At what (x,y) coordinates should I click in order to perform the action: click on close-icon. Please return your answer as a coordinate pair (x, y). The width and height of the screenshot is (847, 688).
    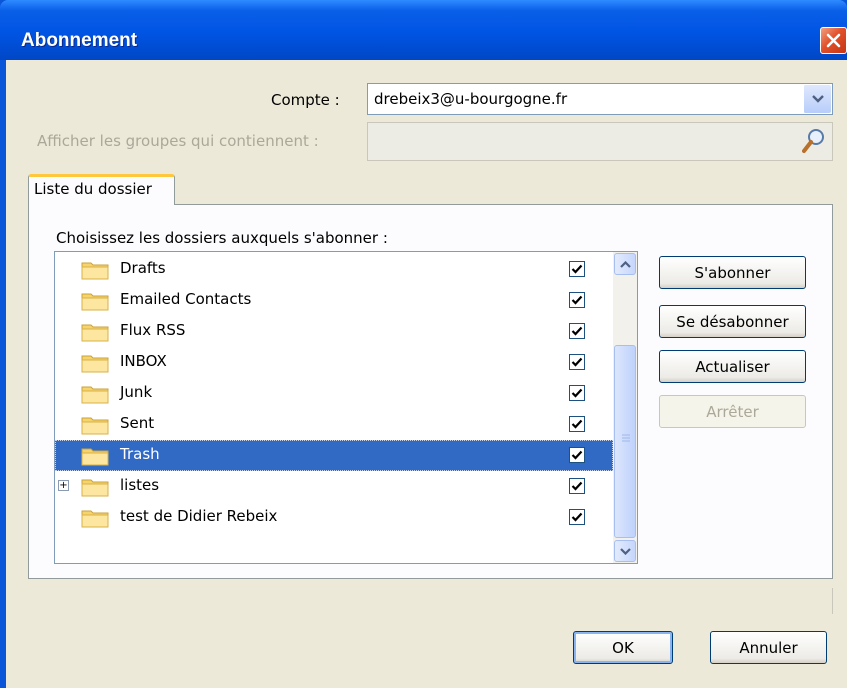
    Looking at the image, I should click on (833, 40).